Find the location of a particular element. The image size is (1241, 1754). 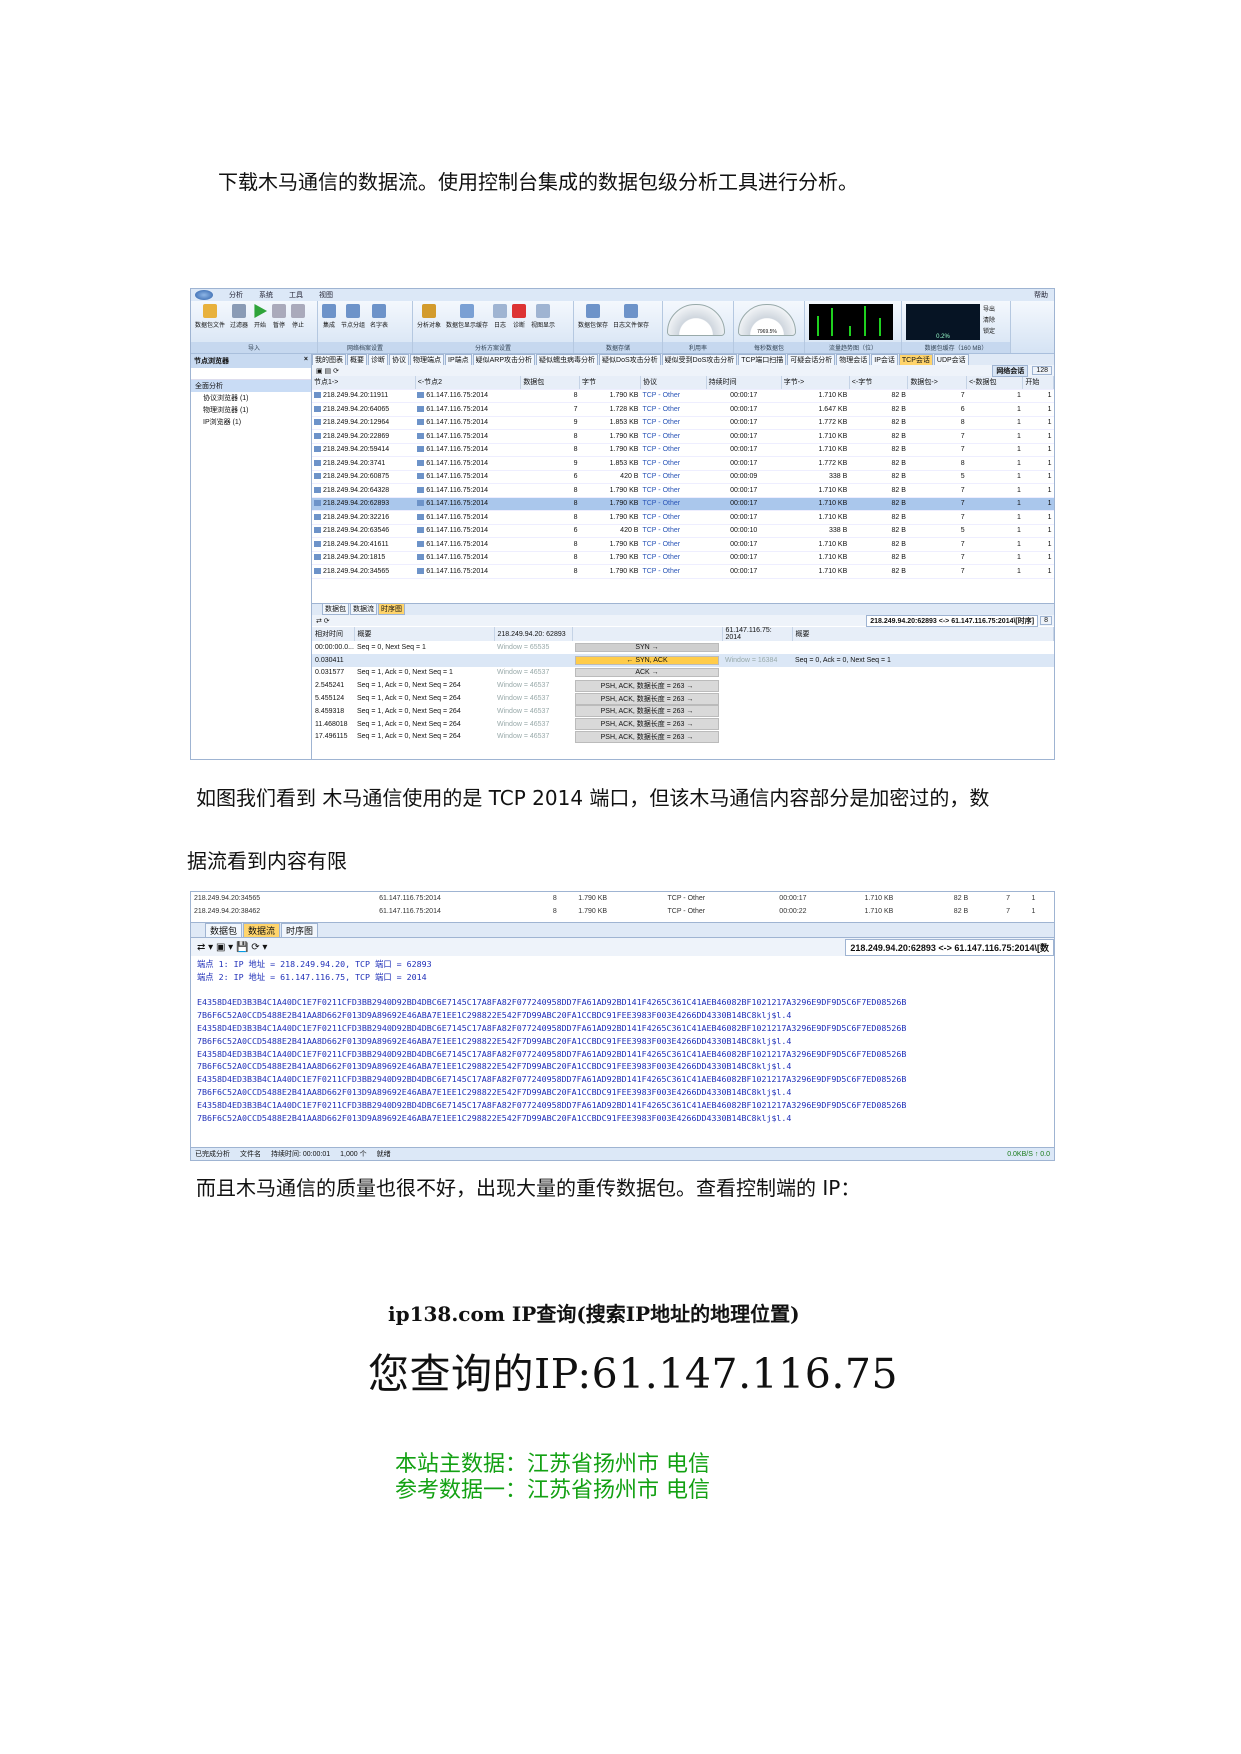

view-tab: 可疑会话分析 is located at coordinates (811, 359).